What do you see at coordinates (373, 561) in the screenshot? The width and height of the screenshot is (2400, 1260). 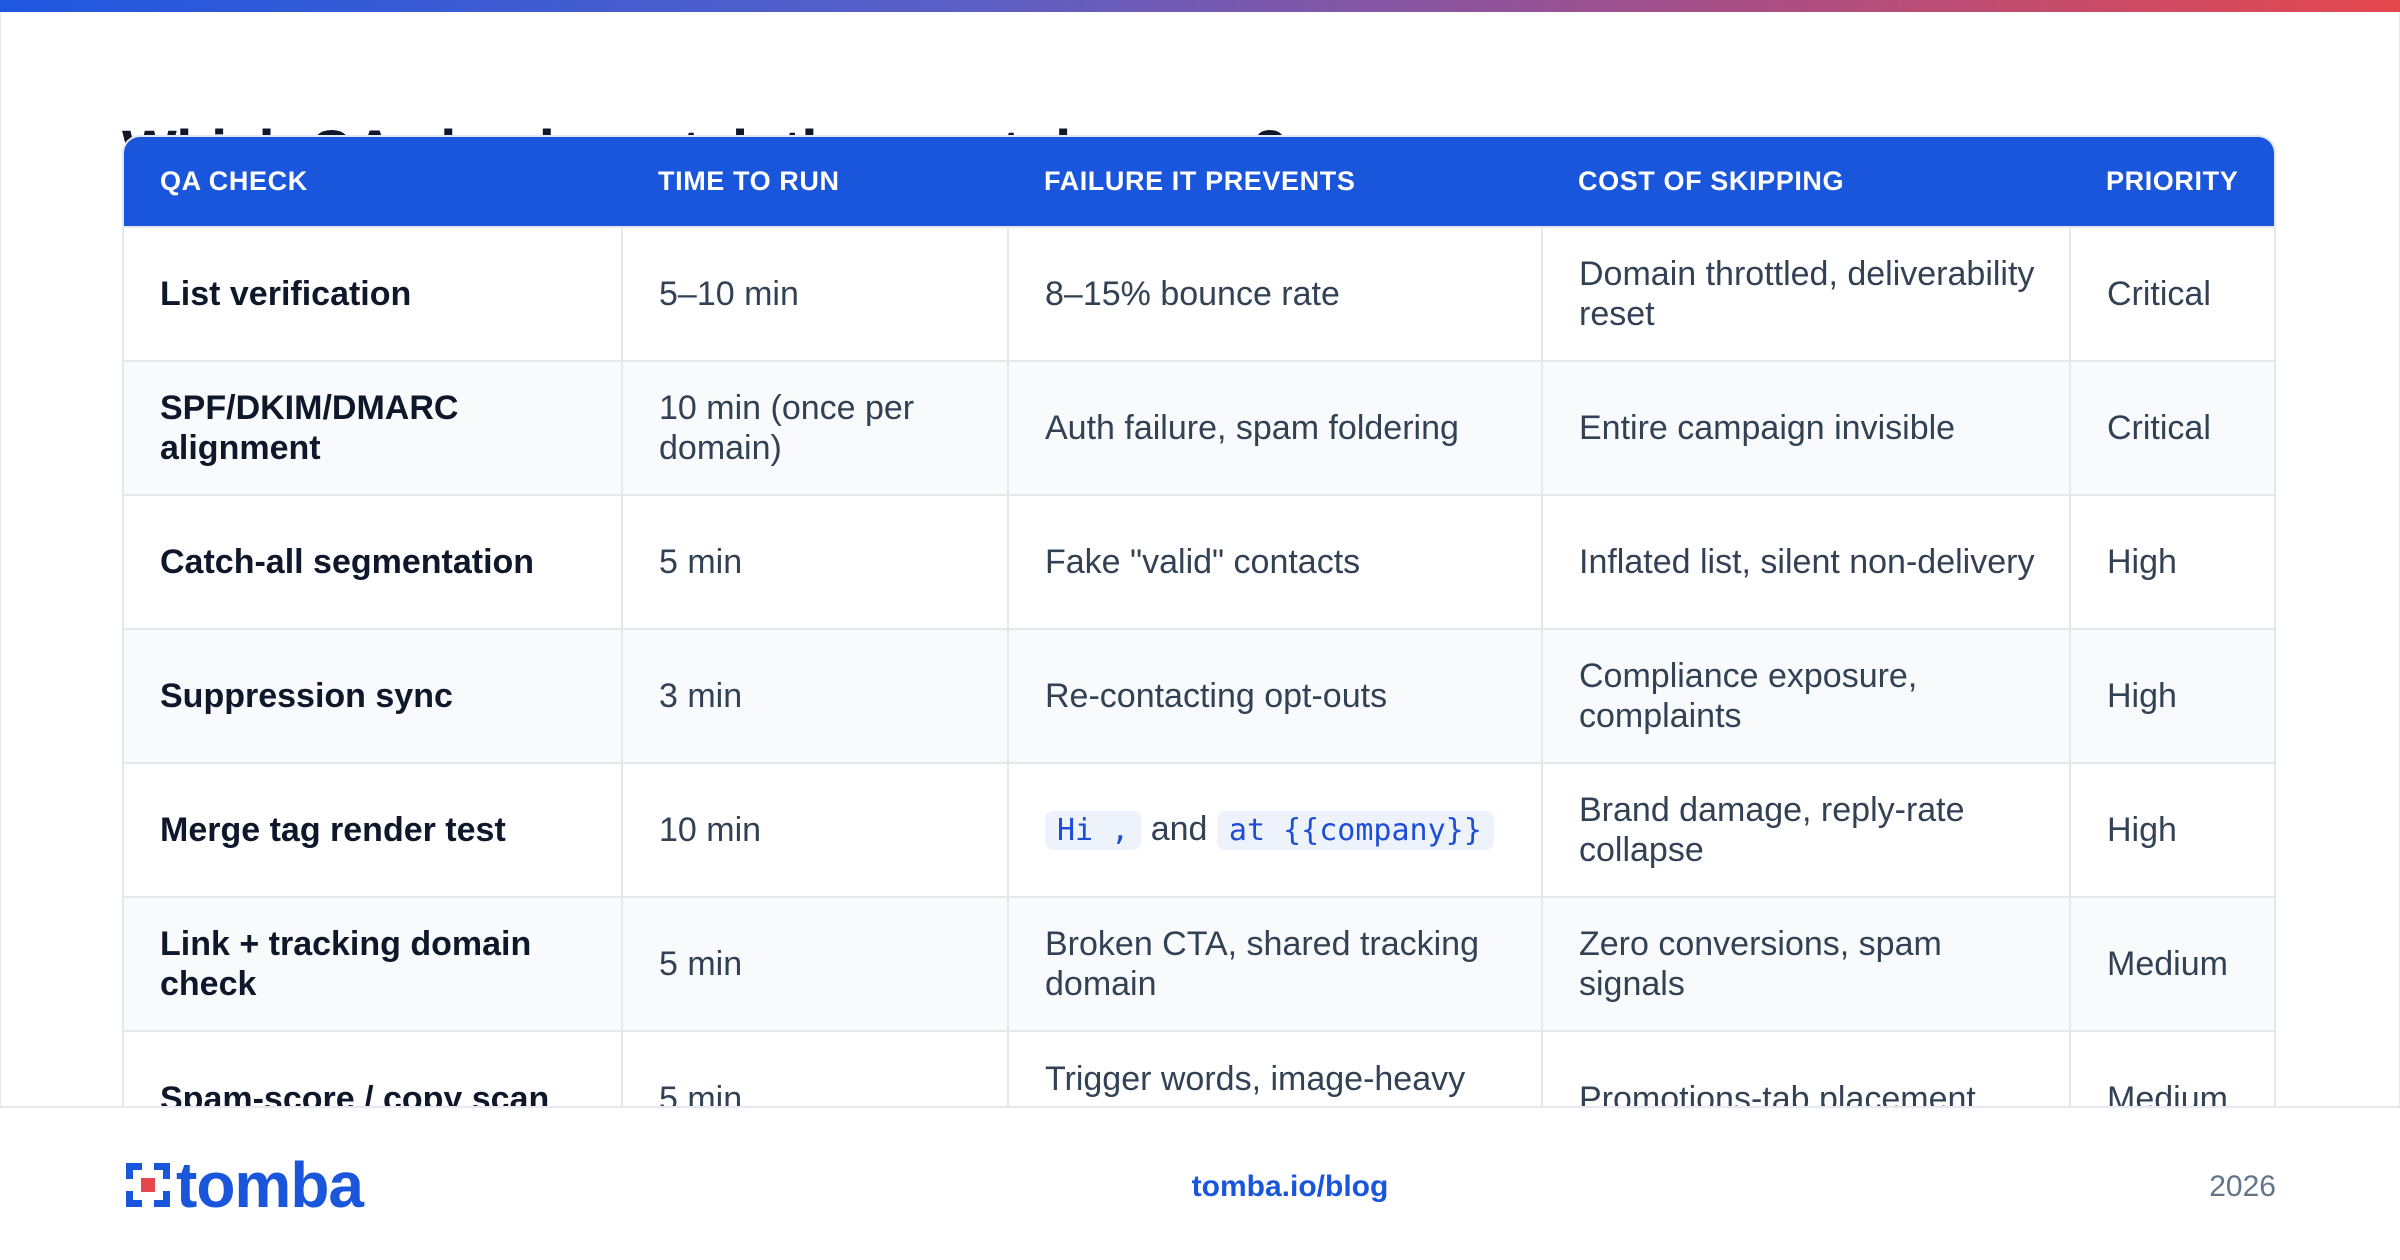 I see `cell-qa-check: Catch-all segmentation` at bounding box center [373, 561].